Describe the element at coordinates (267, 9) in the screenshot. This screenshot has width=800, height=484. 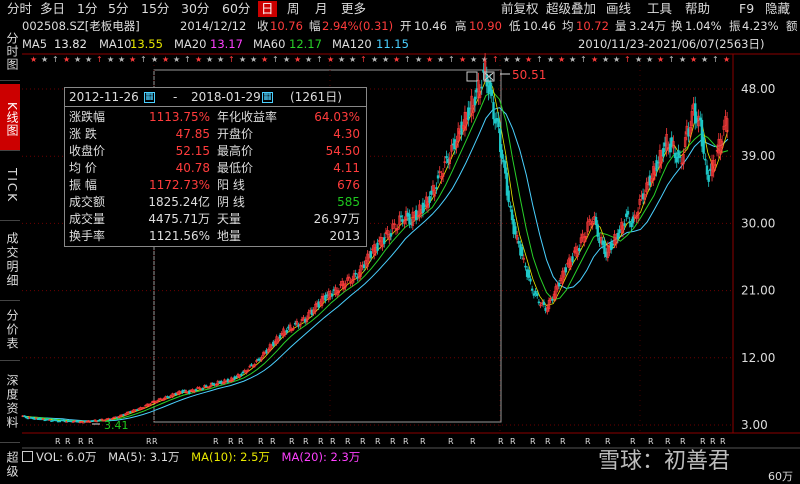
I see `tab-day: 日` at that location.